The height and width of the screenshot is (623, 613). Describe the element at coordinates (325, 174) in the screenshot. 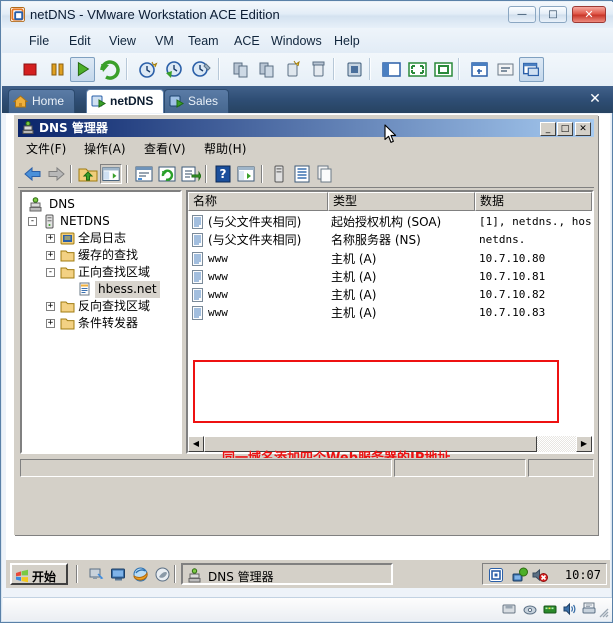

I see `copy-icon` at that location.